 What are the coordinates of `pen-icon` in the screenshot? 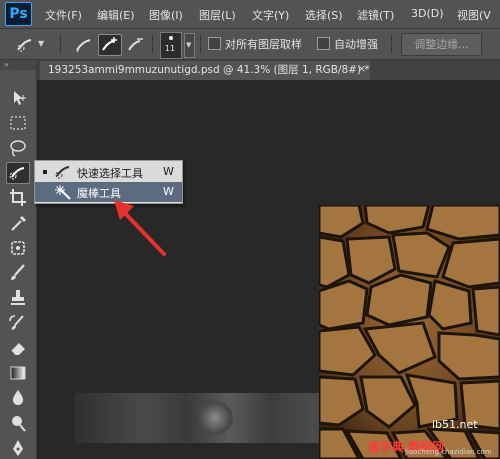 It's located at (18, 448).